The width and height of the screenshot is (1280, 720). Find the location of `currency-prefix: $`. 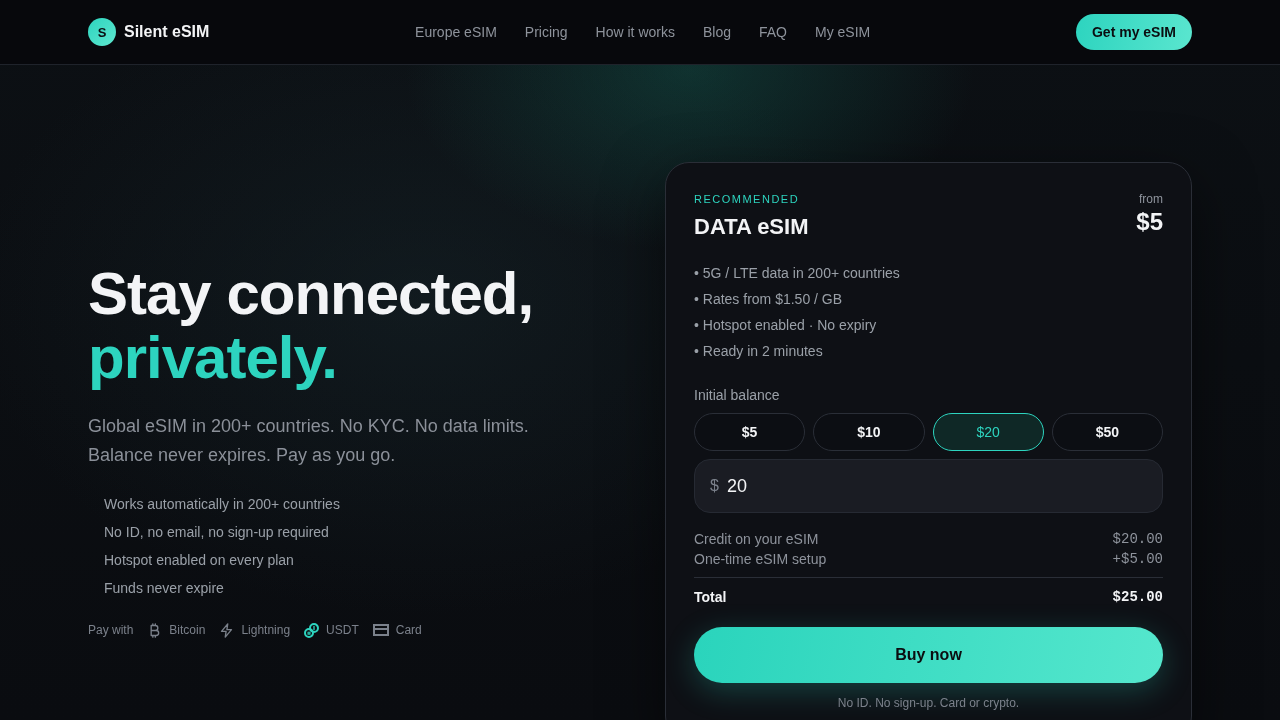

currency-prefix: $ is located at coordinates (714, 486).